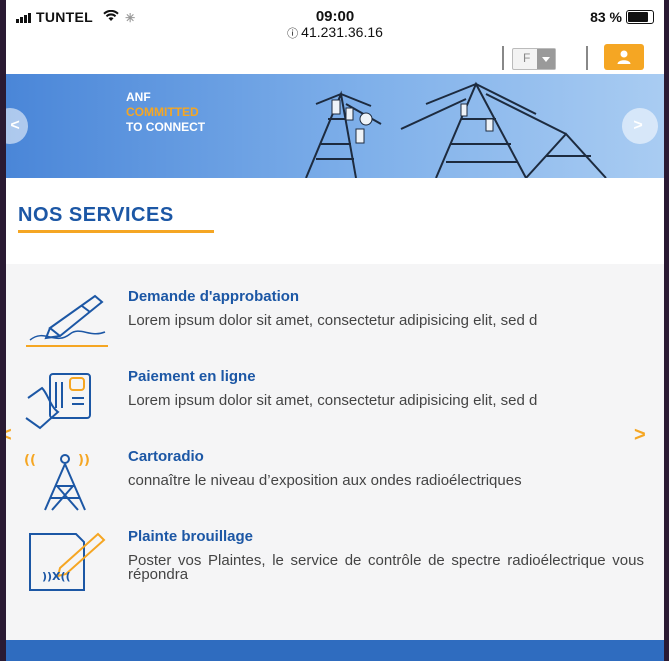 This screenshot has height=661, width=669. I want to click on battery-icon, so click(640, 17).